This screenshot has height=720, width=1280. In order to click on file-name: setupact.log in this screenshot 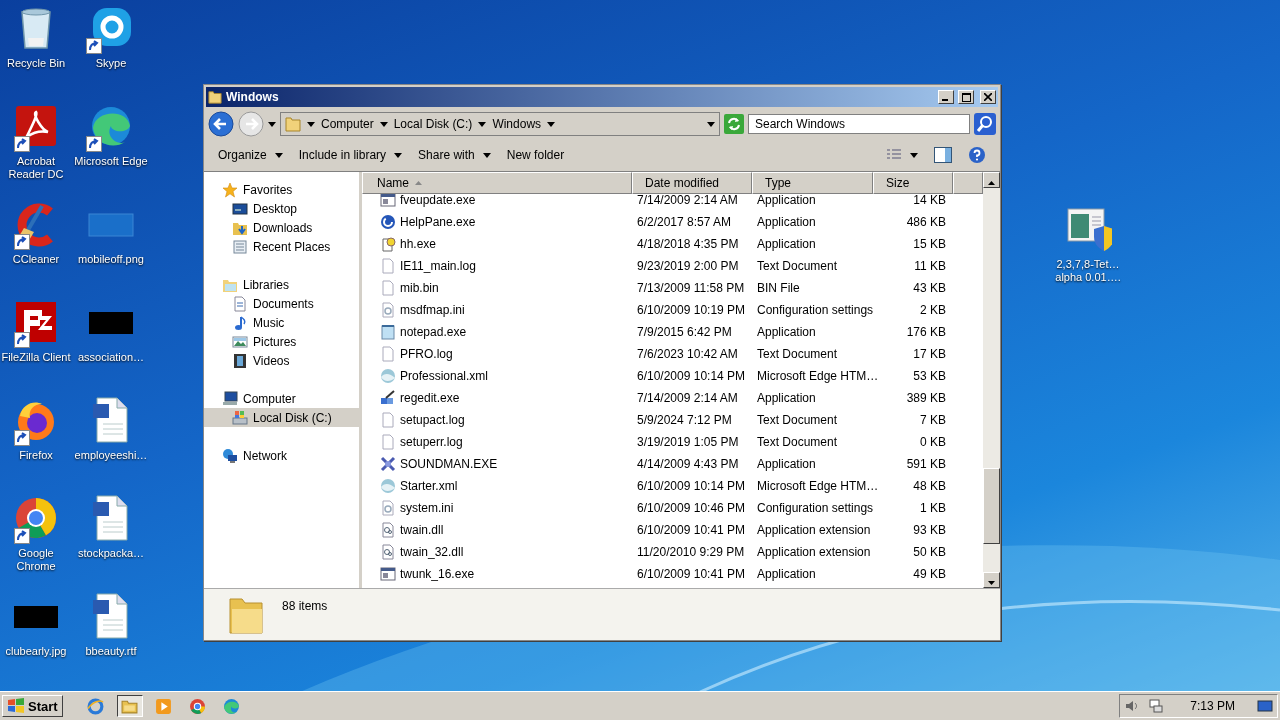, I will do `click(432, 420)`.